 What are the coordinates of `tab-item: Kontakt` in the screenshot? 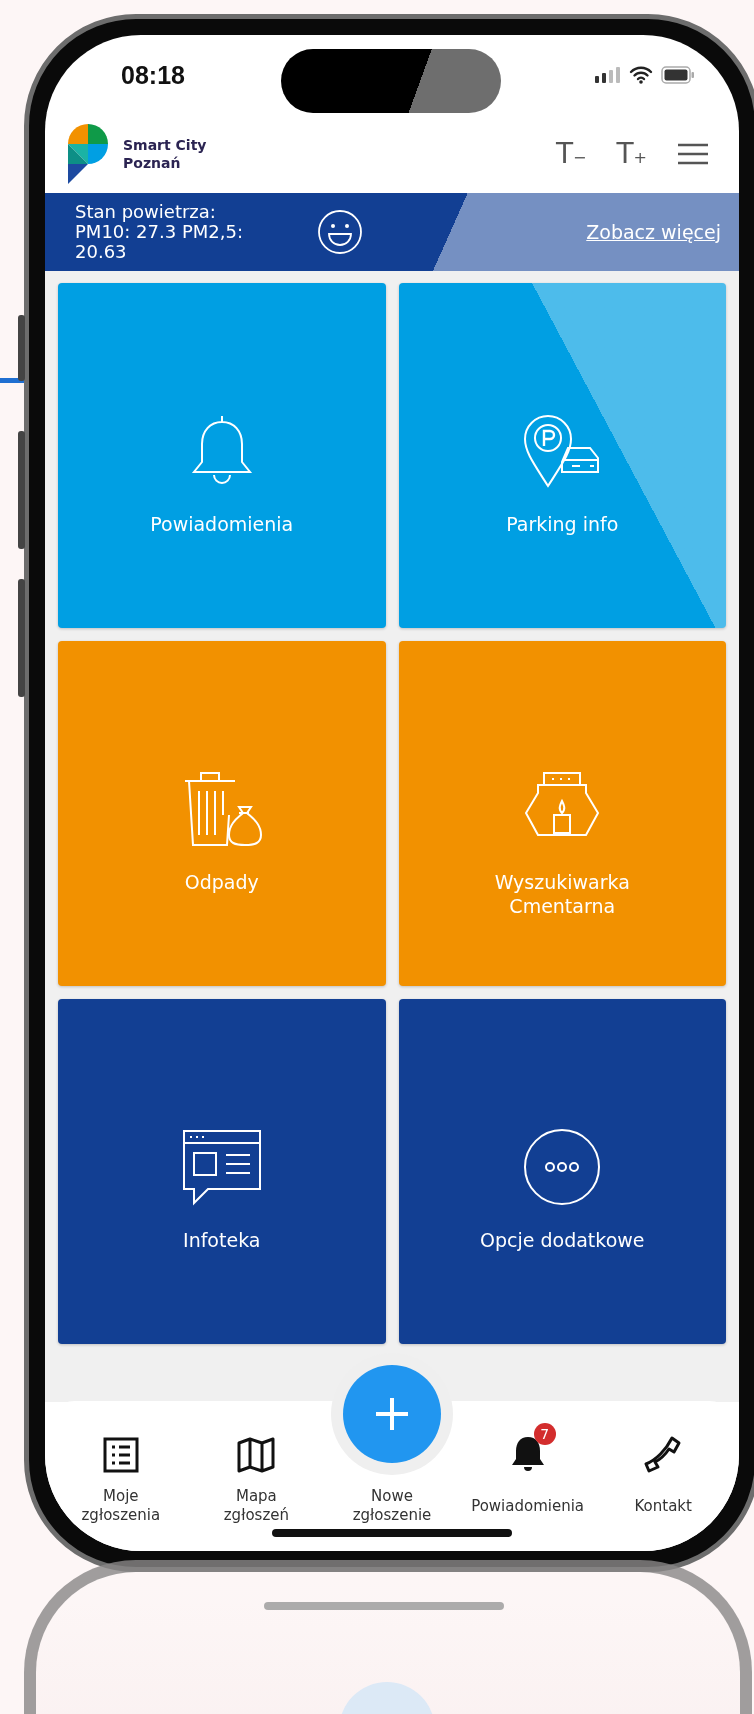 It's located at (663, 1463).